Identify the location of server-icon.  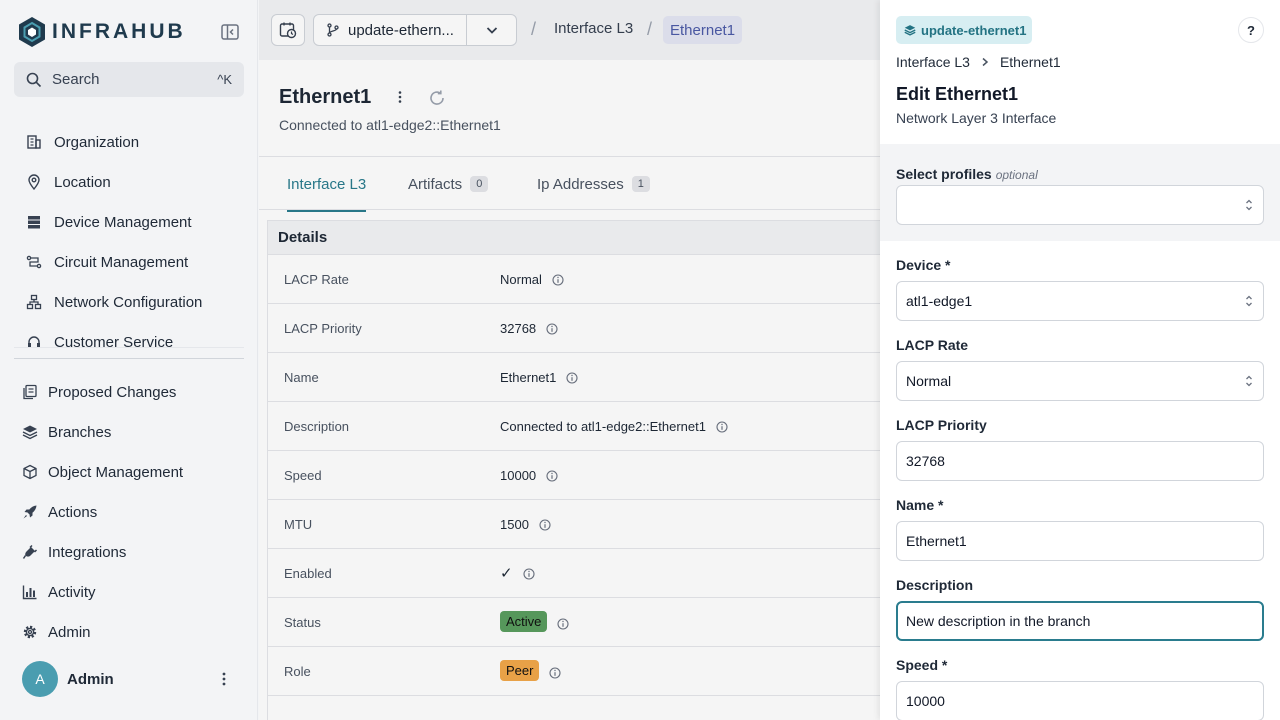
(34, 222).